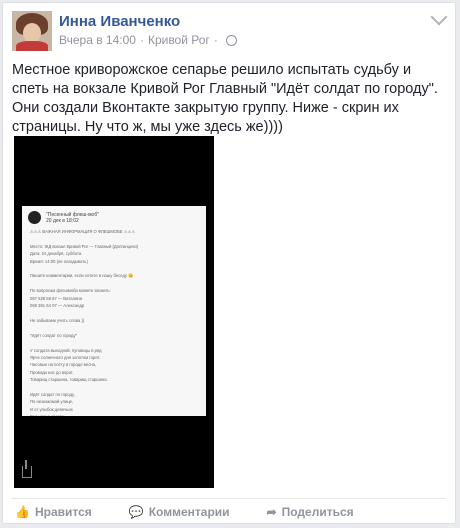  What do you see at coordinates (70, 291) in the screenshot?
I see `screenshot-text-line: По вопросам флешмоба можете звонить:` at bounding box center [70, 291].